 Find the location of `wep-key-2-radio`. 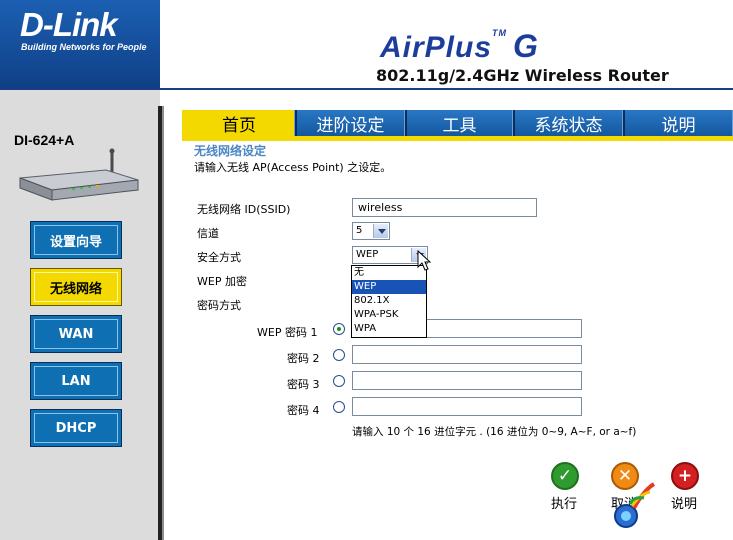

wep-key-2-radio is located at coordinates (339, 355).